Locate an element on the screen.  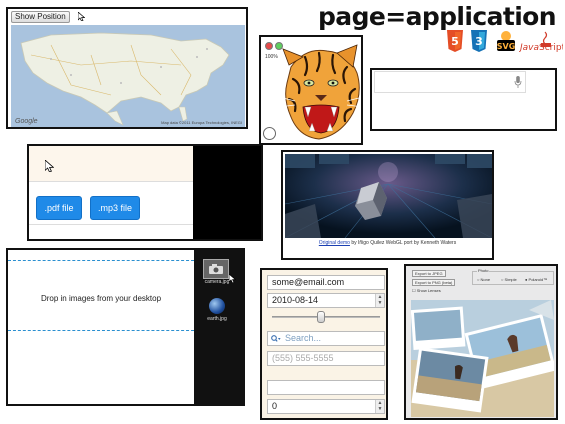
export-jpeg-button: Export to JPEG is located at coordinates (429, 273).